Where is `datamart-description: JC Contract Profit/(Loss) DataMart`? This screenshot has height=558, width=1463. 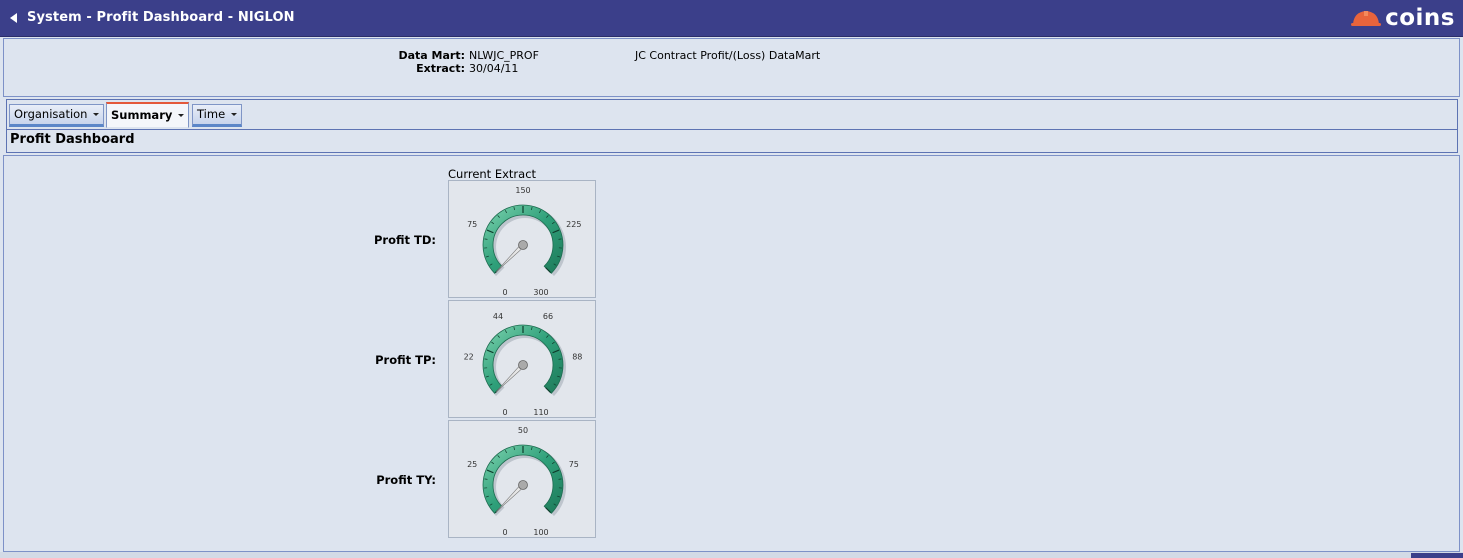 datamart-description: JC Contract Profit/(Loss) DataMart is located at coordinates (728, 55).